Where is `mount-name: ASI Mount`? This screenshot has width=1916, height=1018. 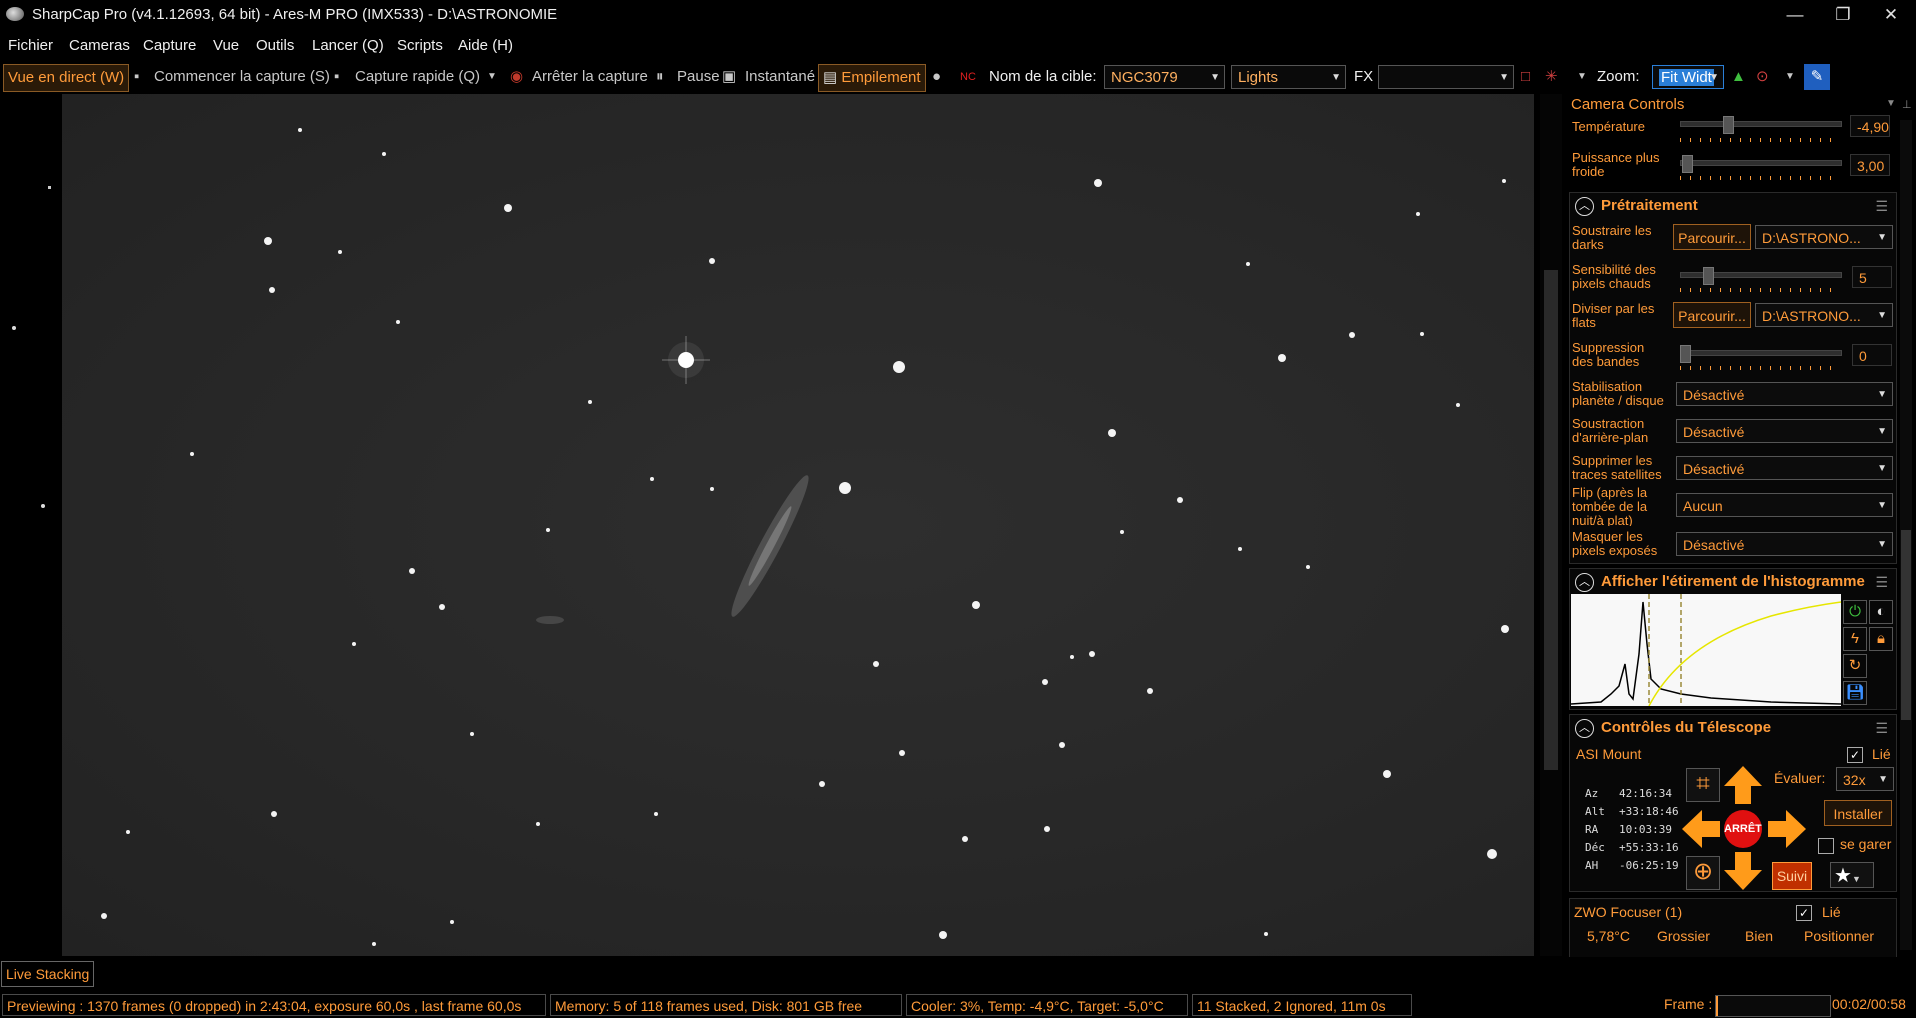 mount-name: ASI Mount is located at coordinates (1609, 754).